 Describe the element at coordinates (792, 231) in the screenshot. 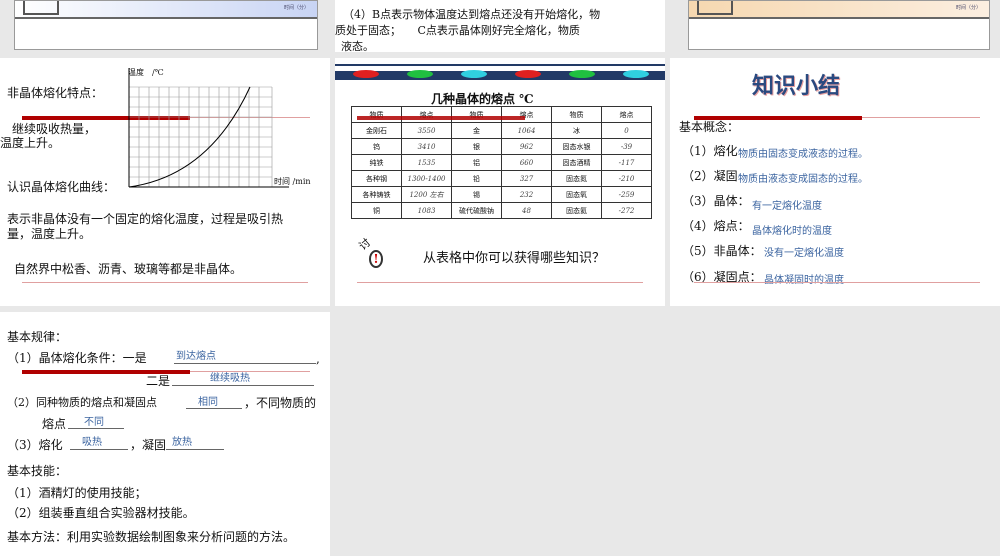

I see `concept-definition: 晶体熔化时的温度` at that location.